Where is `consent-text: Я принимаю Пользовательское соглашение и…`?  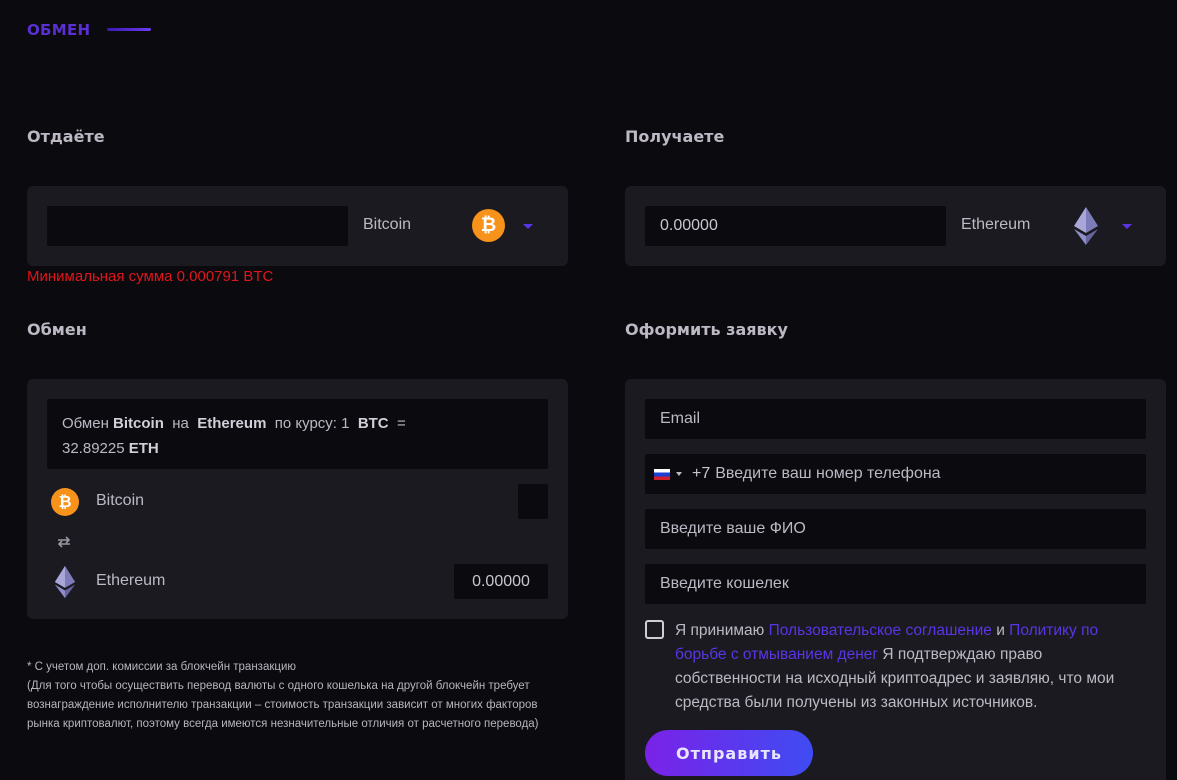 consent-text: Я принимаю Пользовательское соглашение и… is located at coordinates (910, 667).